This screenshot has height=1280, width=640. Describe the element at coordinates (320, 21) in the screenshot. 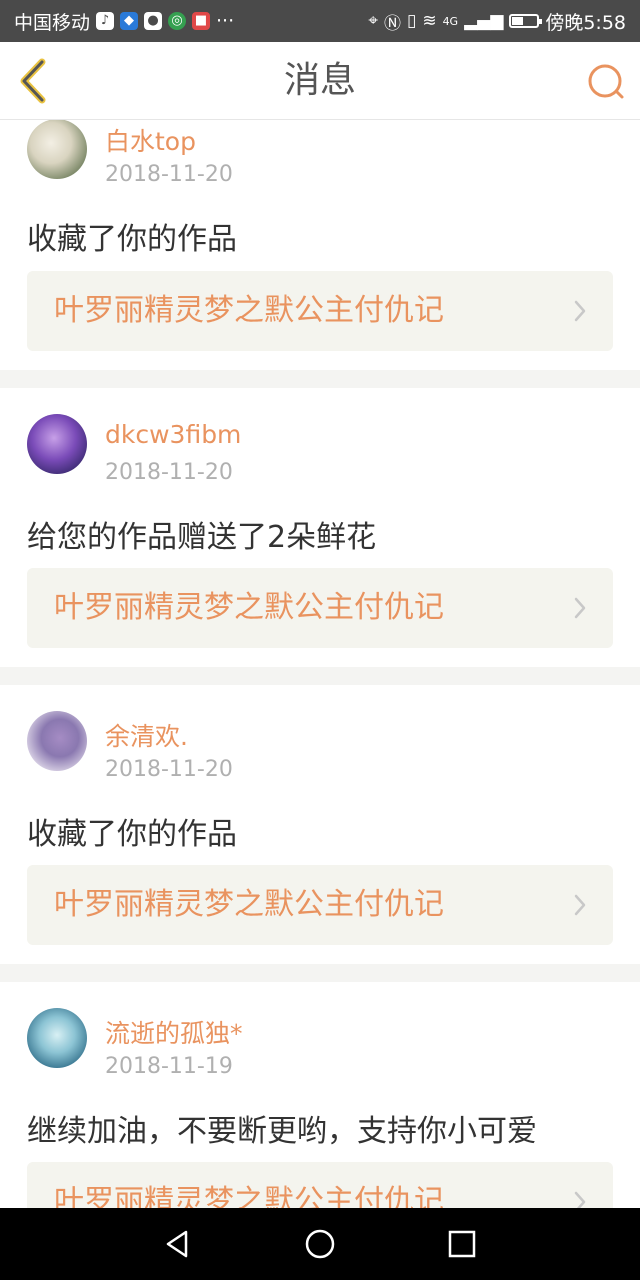

I see `status-bar: 中国移动 ♪ ◆ ● ◎ ■ ··· ⌖ Ⓝ ▯ ≋ 4G ▂▄▆ 傍晚5:58` at that location.